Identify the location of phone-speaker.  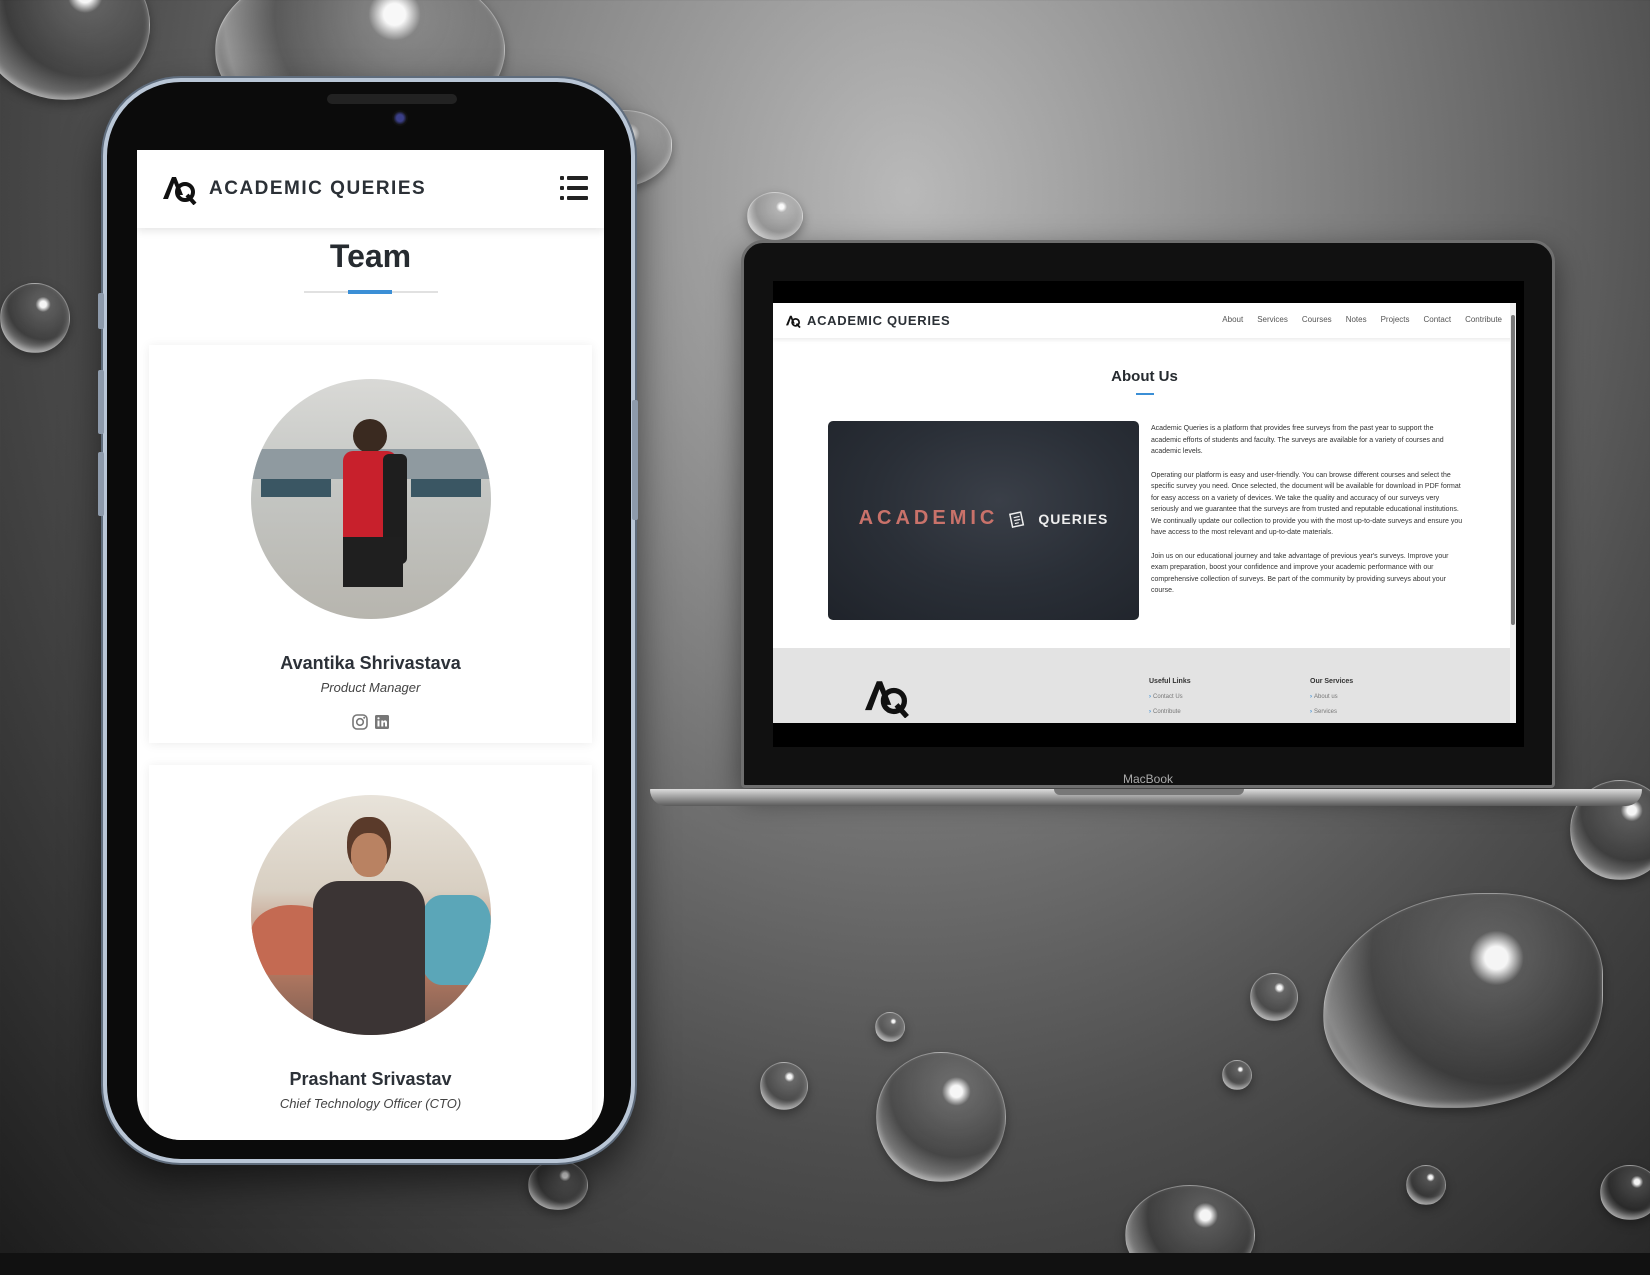
(392, 99).